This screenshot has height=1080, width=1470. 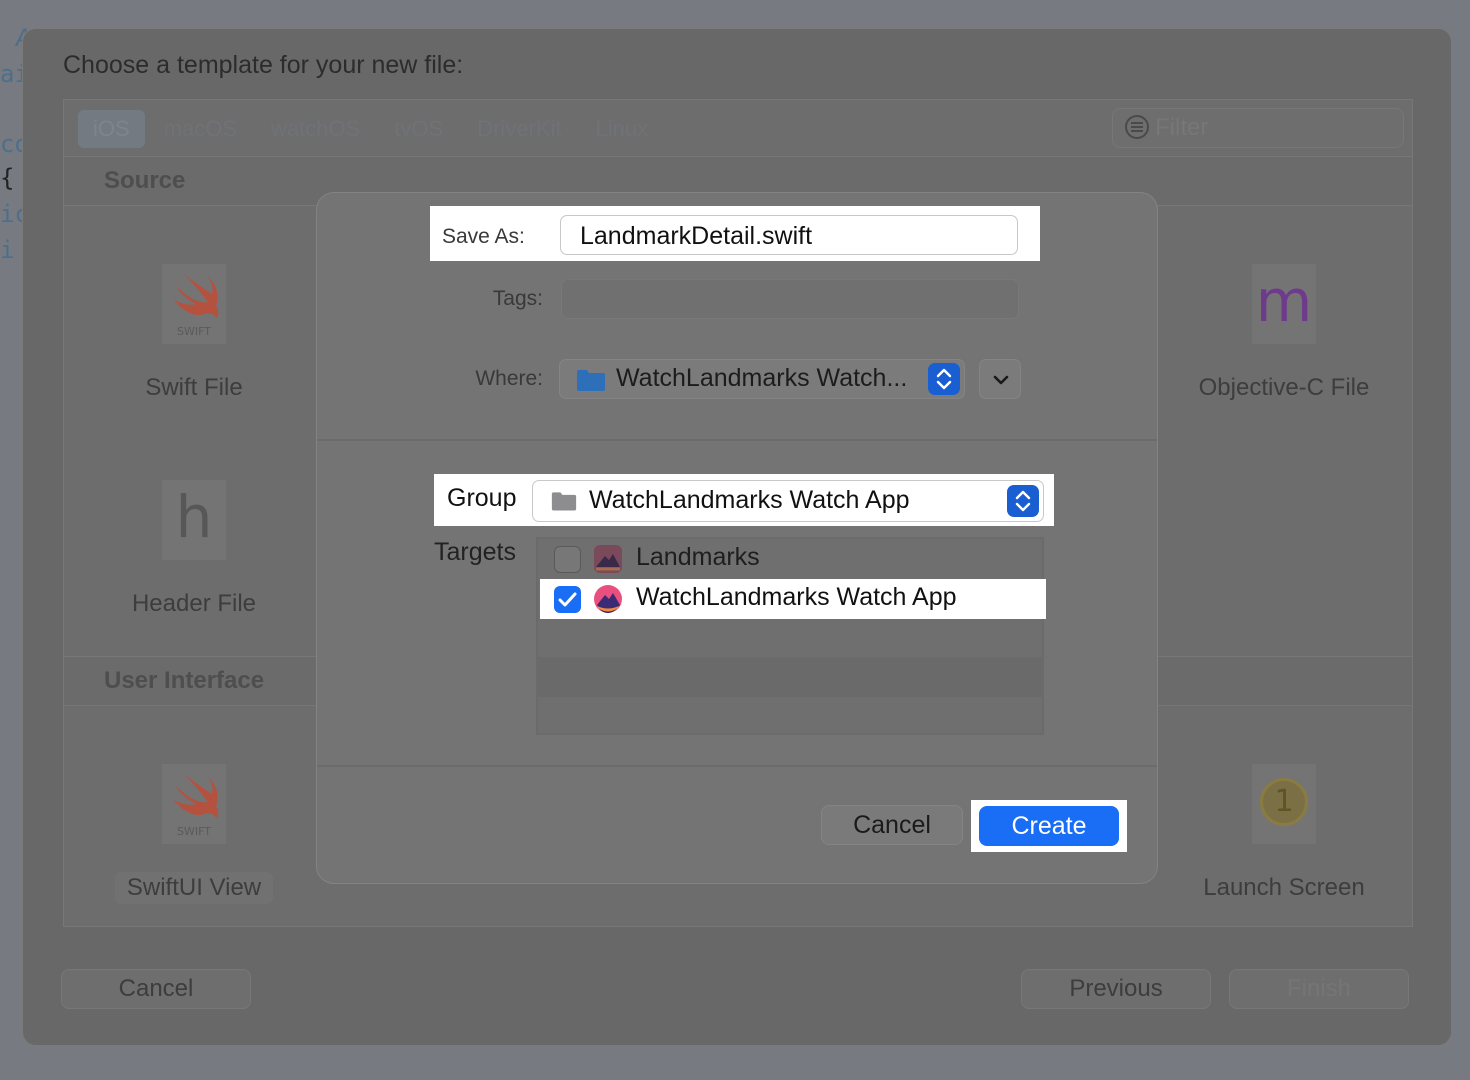 I want to click on template-swift-file: SWIFT Swift File, so click(x=194, y=333).